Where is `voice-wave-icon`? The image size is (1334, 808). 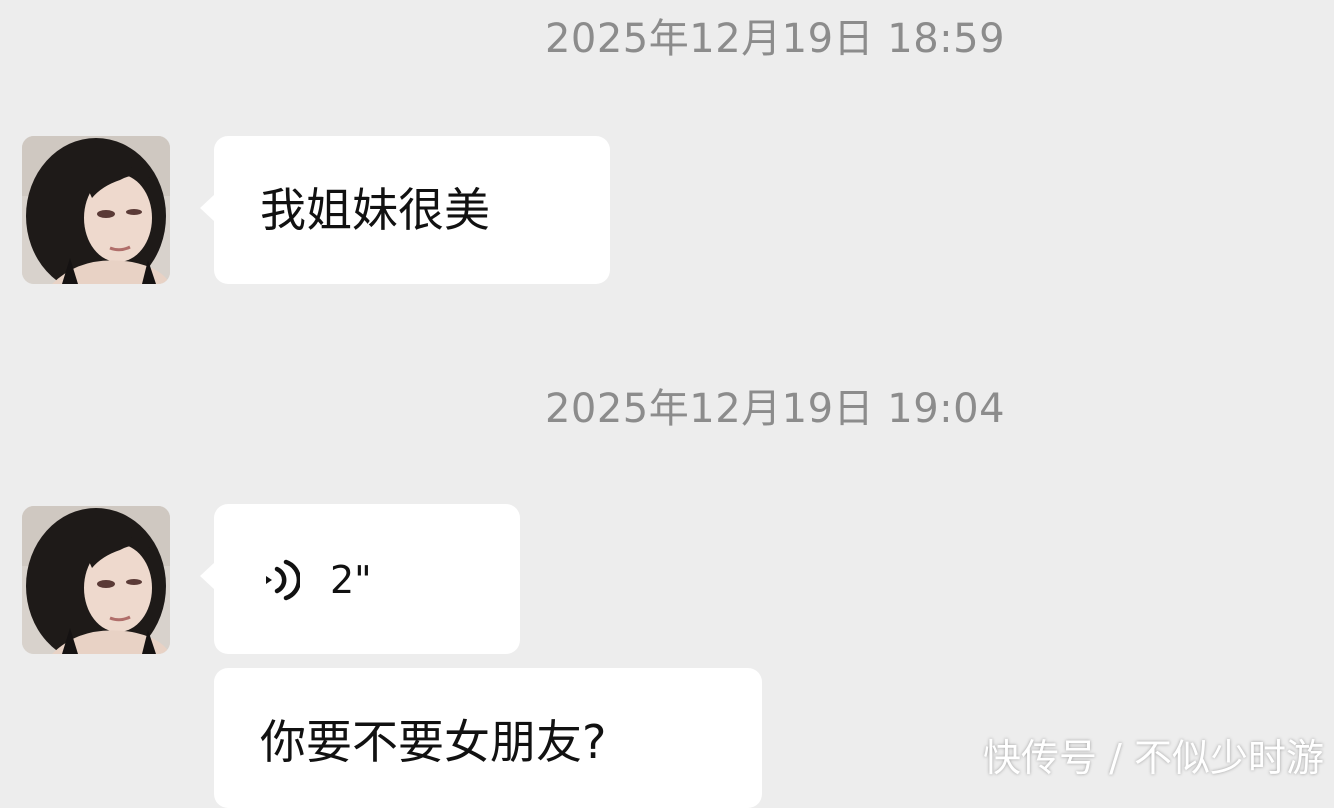 voice-wave-icon is located at coordinates (283, 580).